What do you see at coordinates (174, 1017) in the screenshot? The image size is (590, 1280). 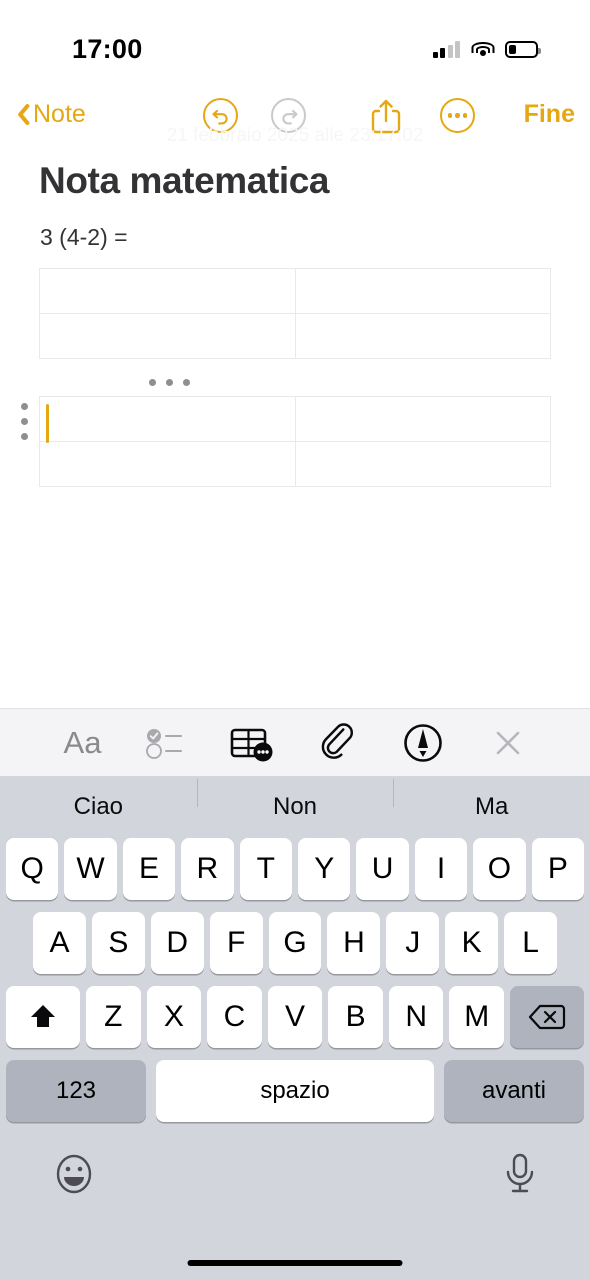 I see `key-x: X` at bounding box center [174, 1017].